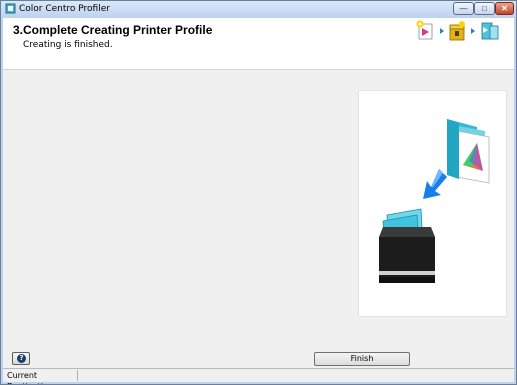  Describe the element at coordinates (64, 9) in the screenshot. I see `window-title: Color Centro Profiler` at that location.